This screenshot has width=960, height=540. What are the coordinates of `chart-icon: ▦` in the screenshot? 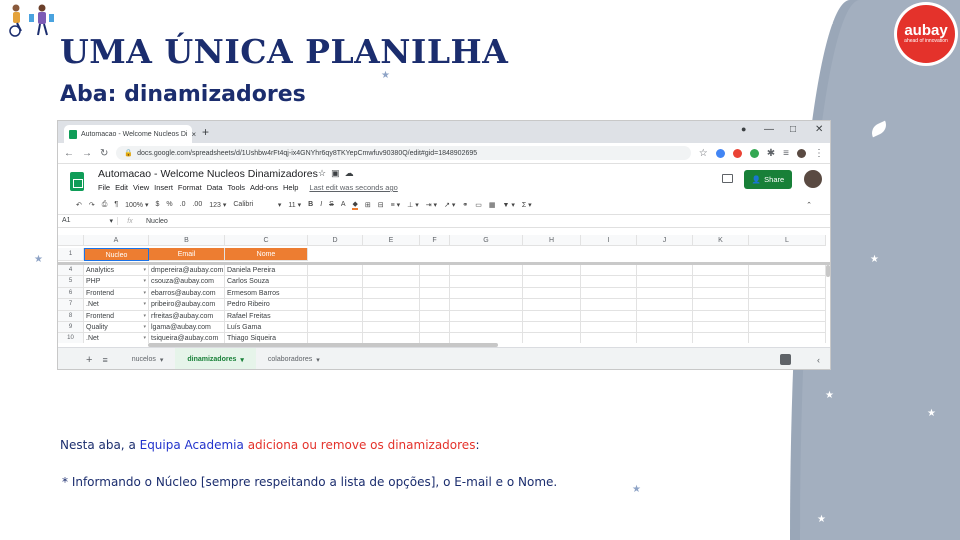 It's located at (492, 205).